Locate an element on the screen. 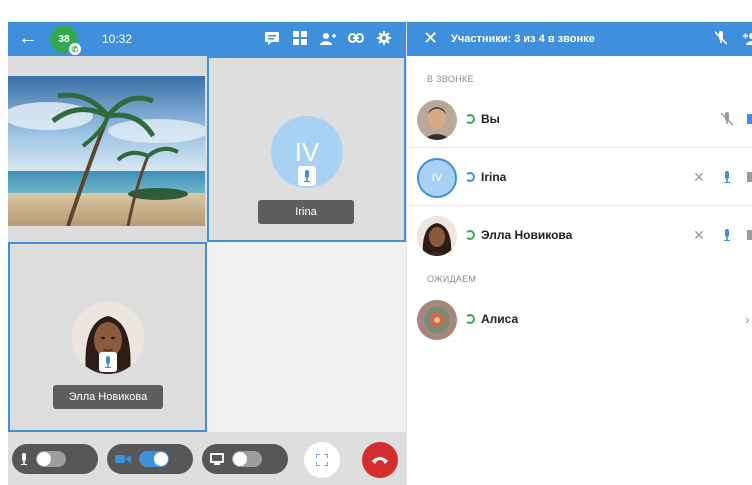 The width and height of the screenshot is (752, 485). mic-toggle-switch is located at coordinates (51, 459).